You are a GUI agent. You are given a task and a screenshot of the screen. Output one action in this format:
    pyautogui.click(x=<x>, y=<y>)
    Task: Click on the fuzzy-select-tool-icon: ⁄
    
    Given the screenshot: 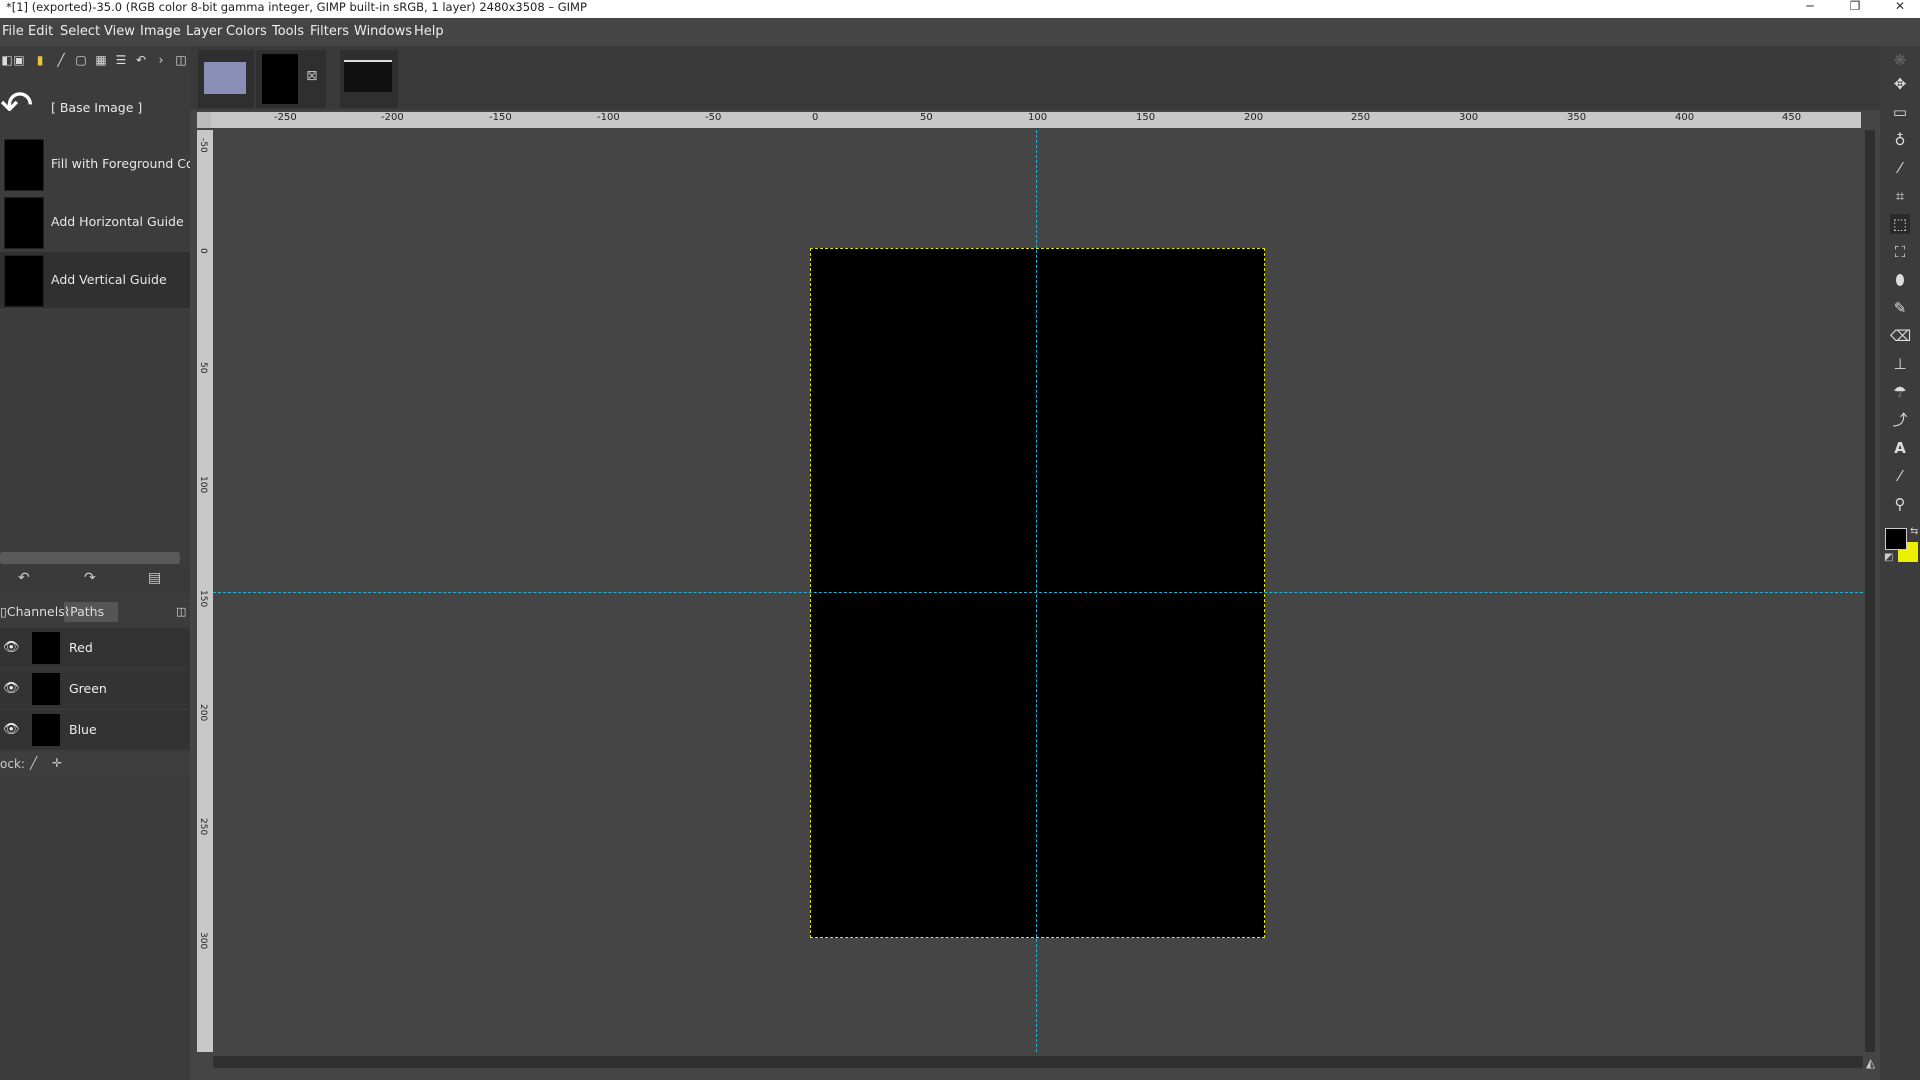 What is the action you would take?
    pyautogui.click(x=1900, y=168)
    